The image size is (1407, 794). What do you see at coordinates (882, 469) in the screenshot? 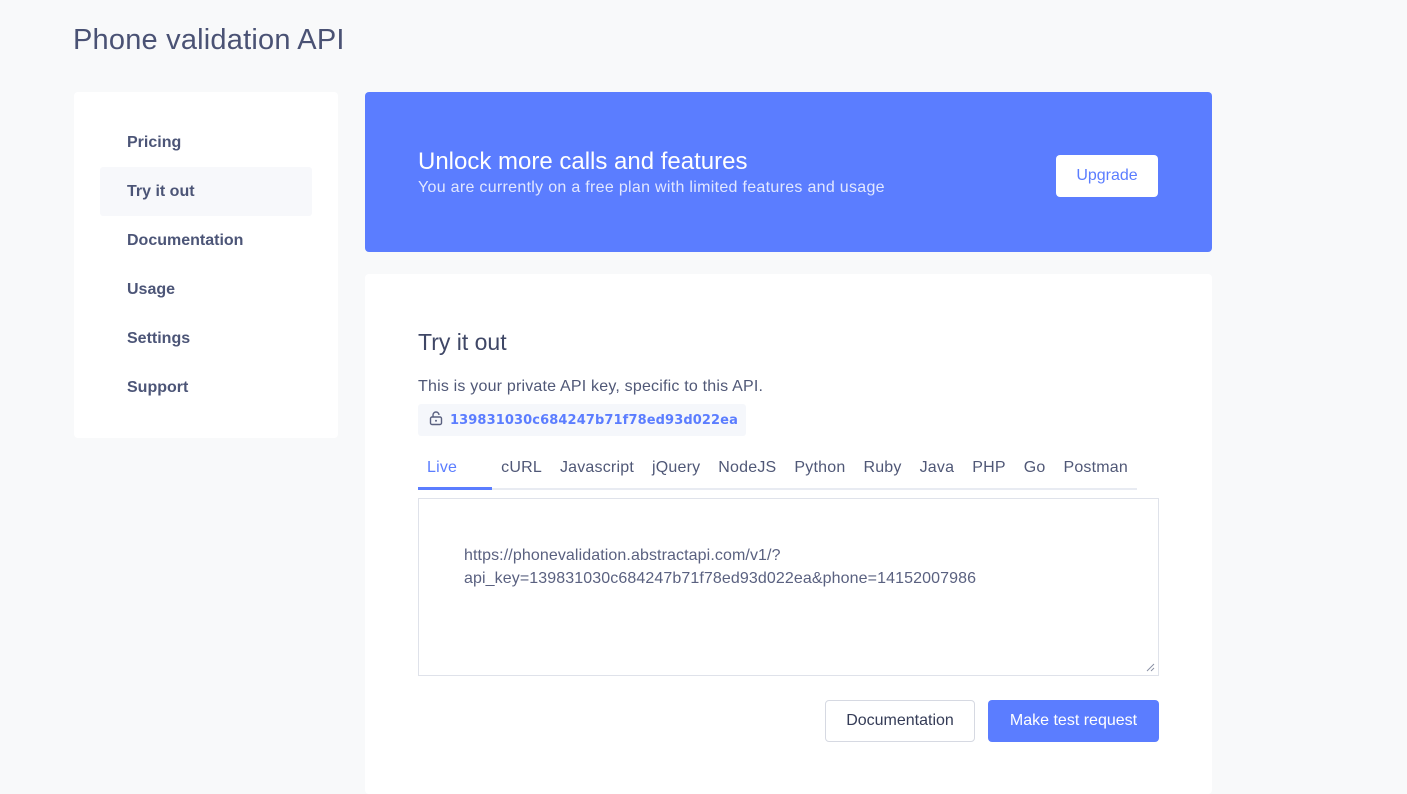
I see `tab-ruby: Ruby` at bounding box center [882, 469].